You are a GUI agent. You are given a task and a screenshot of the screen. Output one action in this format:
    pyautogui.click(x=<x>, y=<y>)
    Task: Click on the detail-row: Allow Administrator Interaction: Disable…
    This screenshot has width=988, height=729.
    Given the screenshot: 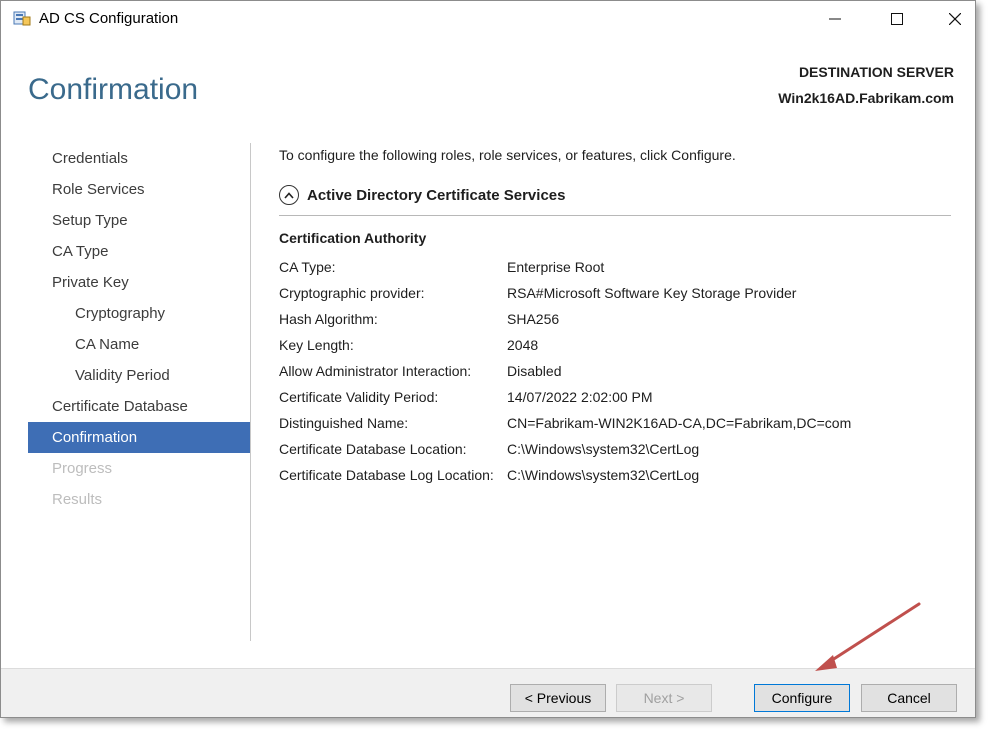 What is the action you would take?
    pyautogui.click(x=609, y=372)
    